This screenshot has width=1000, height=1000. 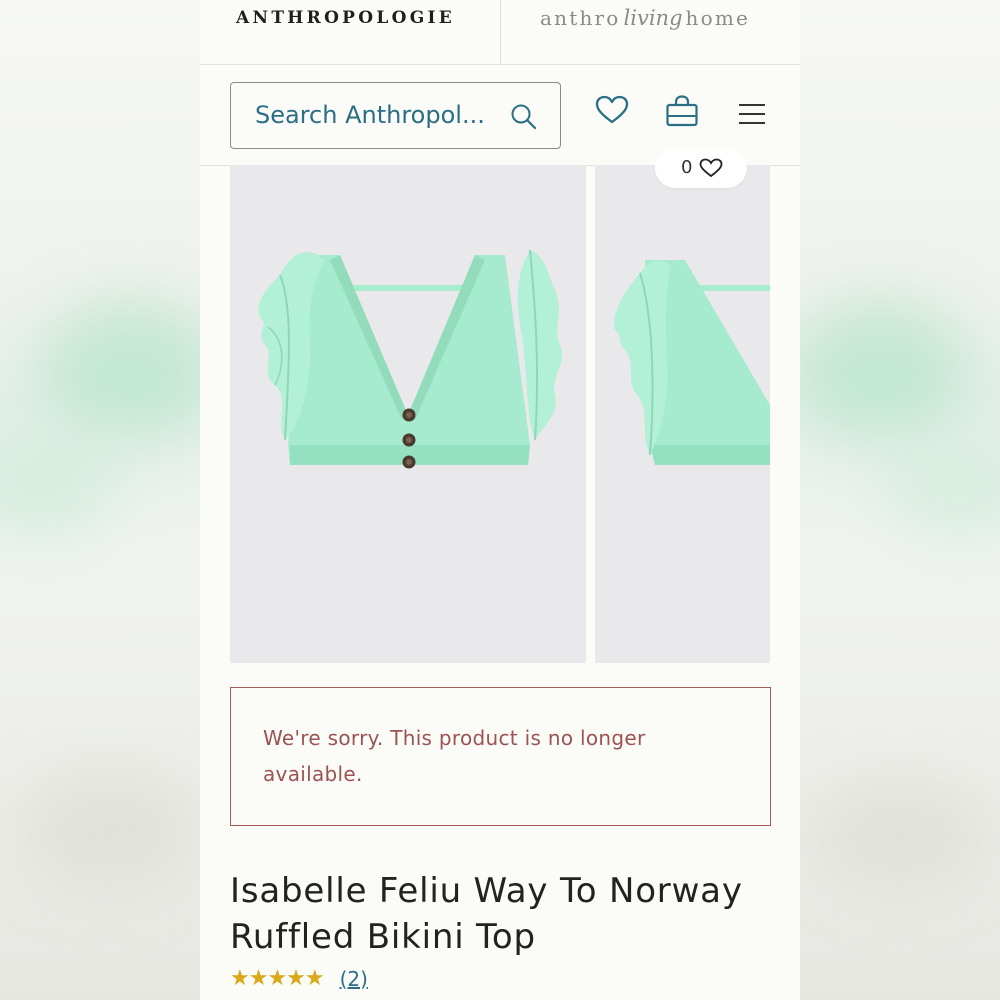 I want to click on home-brand-script: living, so click(x=653, y=18).